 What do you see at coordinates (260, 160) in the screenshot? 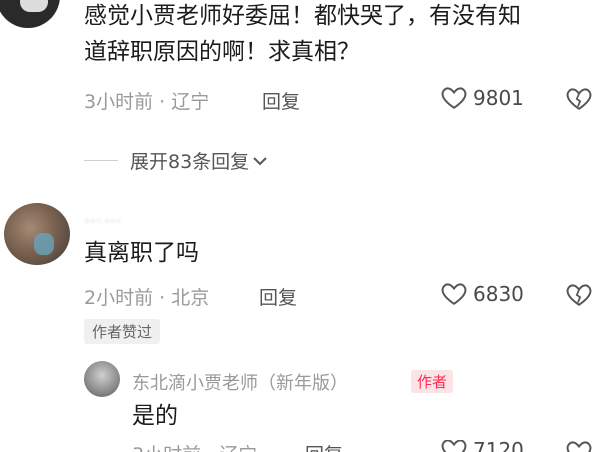
I see `chevron-down-icon` at bounding box center [260, 160].